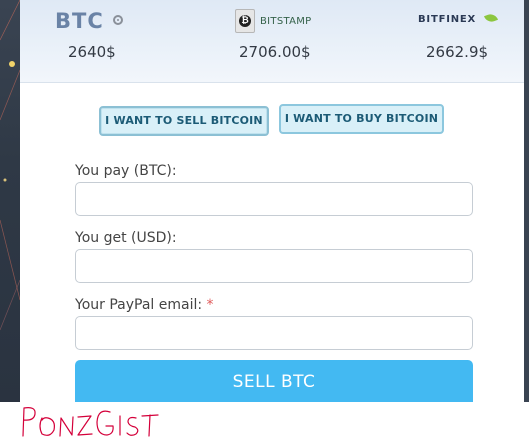 Image resolution: width=529 pixels, height=445 pixels. Describe the element at coordinates (274, 333) in the screenshot. I see `email-field` at that location.